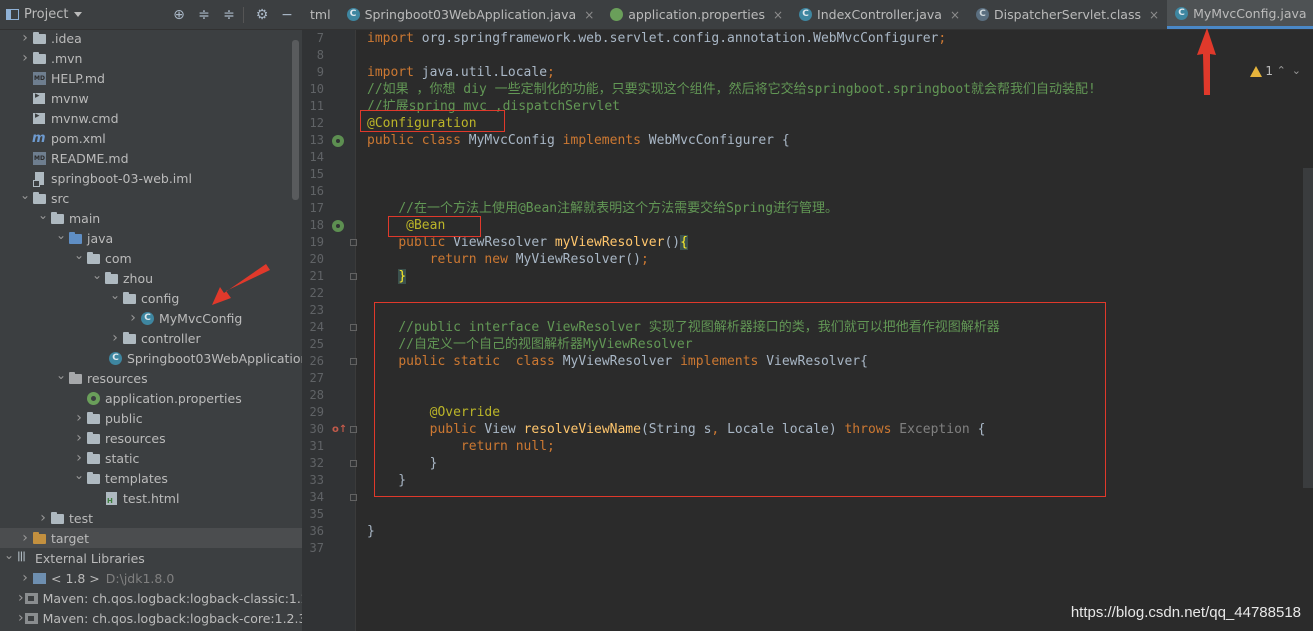 The height and width of the screenshot is (631, 1313). Describe the element at coordinates (316, 378) in the screenshot. I see `line-number: 27` at that location.